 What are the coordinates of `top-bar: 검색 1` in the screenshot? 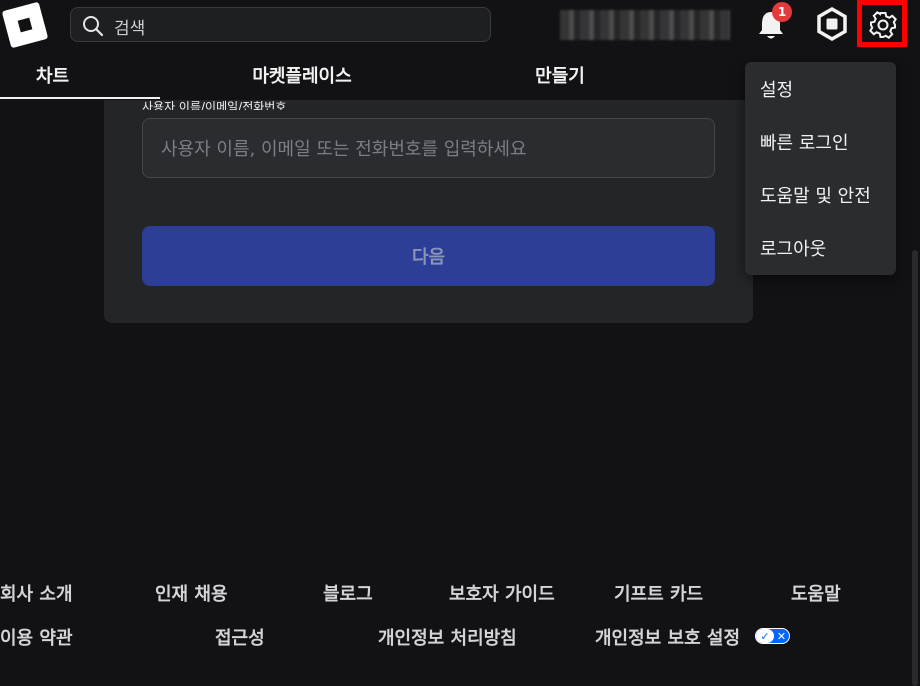 It's located at (460, 26).